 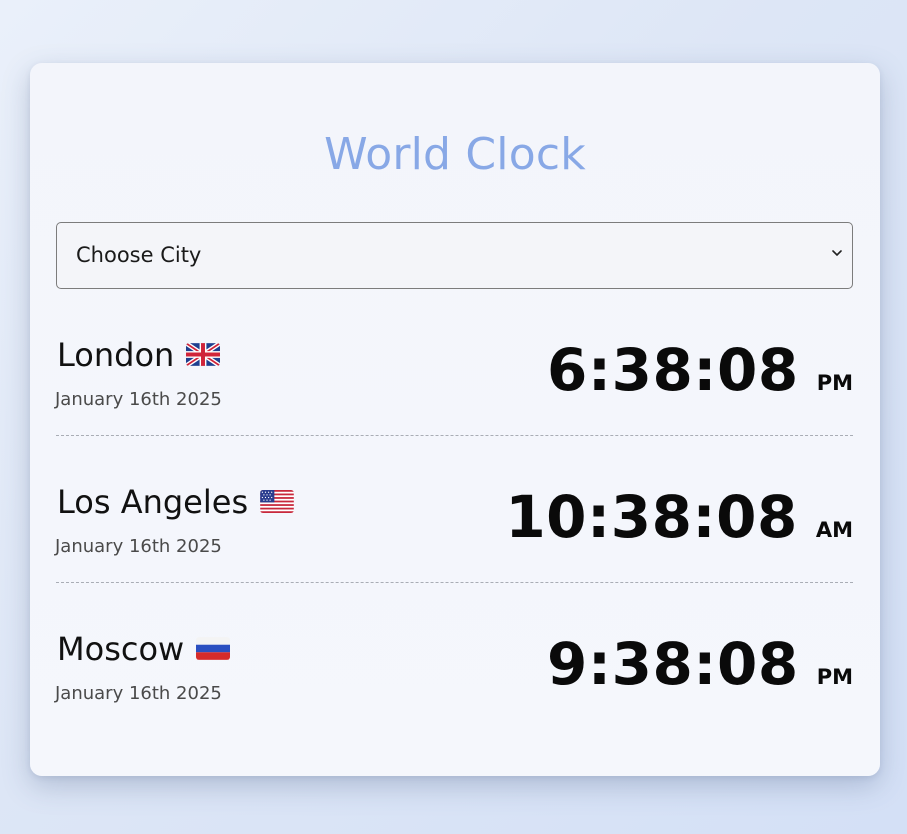 What do you see at coordinates (673, 370) in the screenshot?
I see `clock-time: 6:38:08` at bounding box center [673, 370].